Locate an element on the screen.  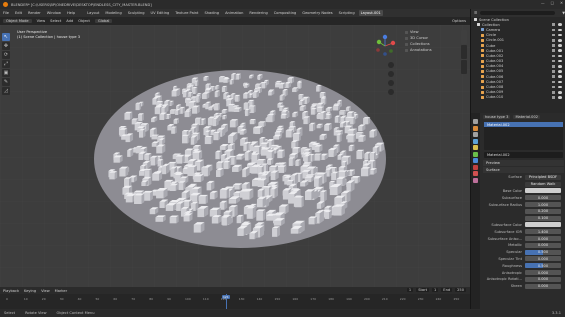
pan-icon is located at coordinates (391, 74).